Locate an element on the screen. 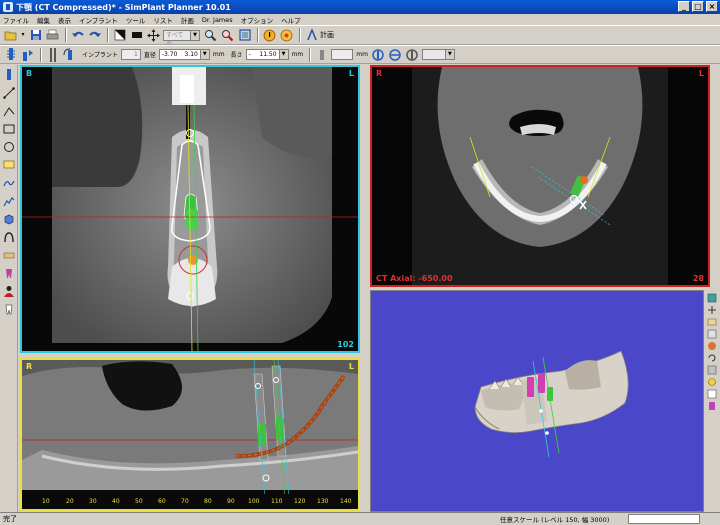 The image size is (720, 525). cross-left-marker: B is located at coordinates (29, 73).